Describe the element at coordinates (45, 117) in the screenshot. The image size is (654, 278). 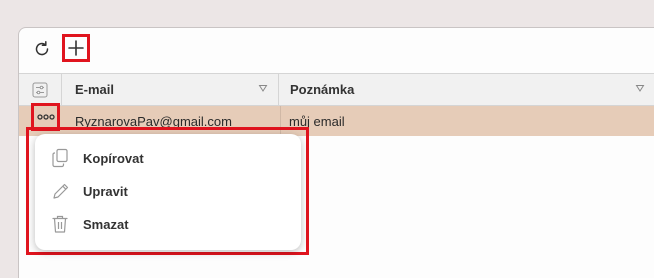
I see `more-dots-icon` at that location.